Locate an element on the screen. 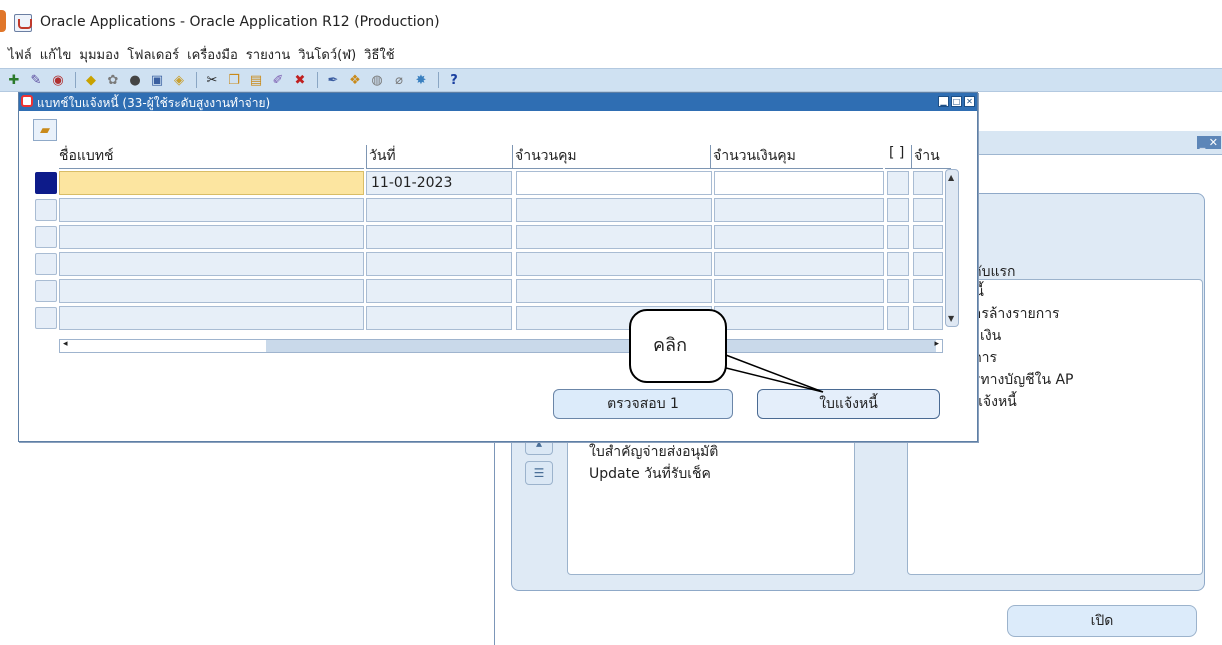  list-item: บแจ้งหนี้ is located at coordinates (1019, 402).